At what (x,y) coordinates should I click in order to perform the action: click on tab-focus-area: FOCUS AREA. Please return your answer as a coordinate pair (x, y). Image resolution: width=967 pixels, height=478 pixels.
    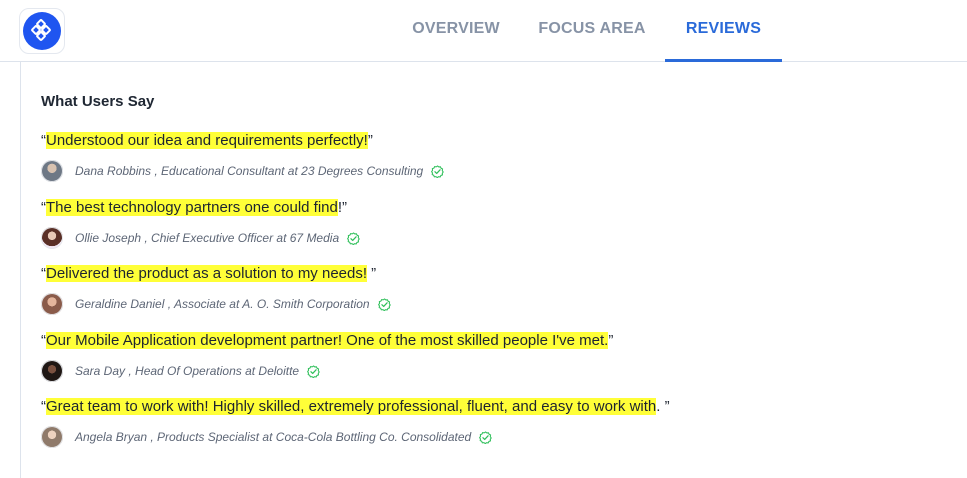
    Looking at the image, I should click on (592, 31).